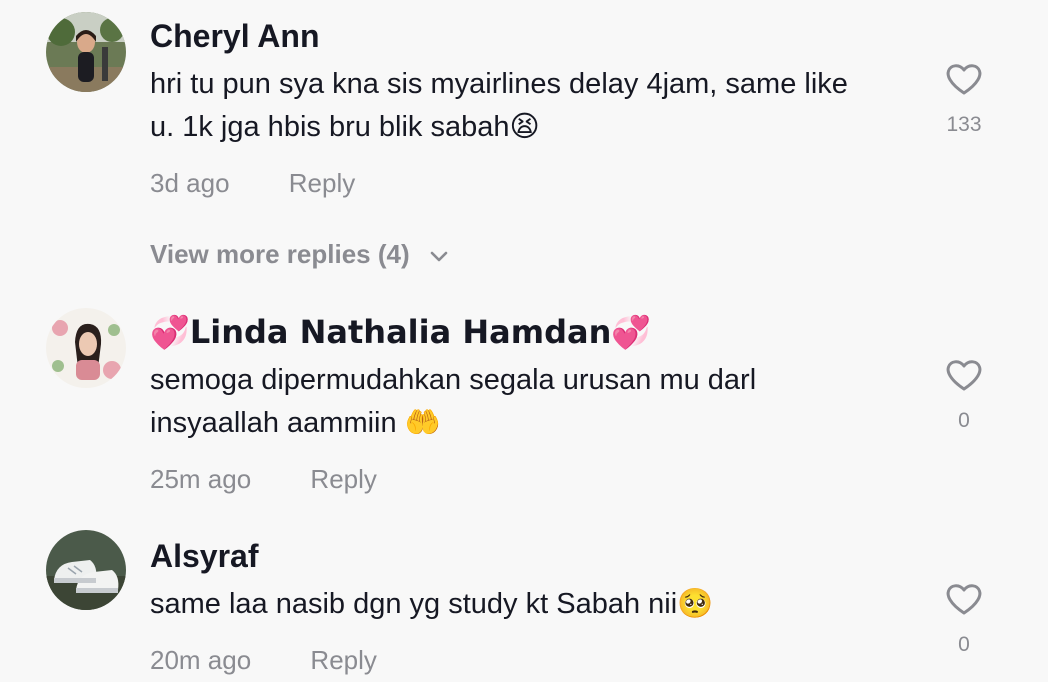  What do you see at coordinates (201, 479) in the screenshot?
I see `timestamp: 25m ago` at bounding box center [201, 479].